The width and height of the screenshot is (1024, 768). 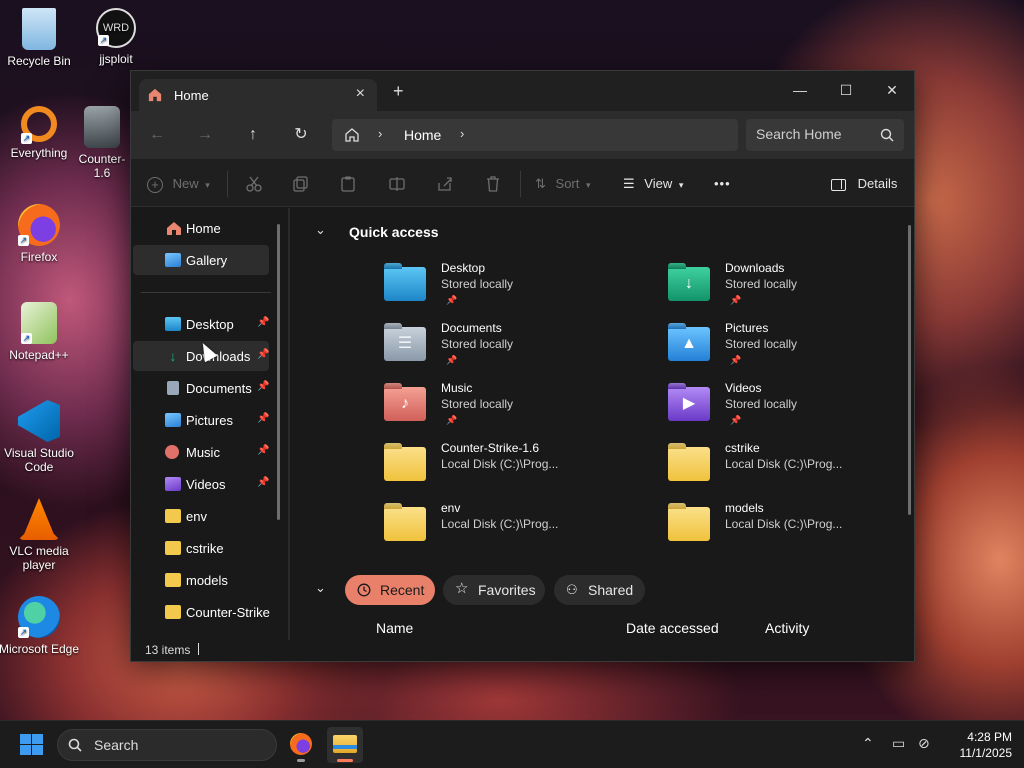 What do you see at coordinates (40, 234) in the screenshot?
I see `desktop-icon-firefox: ↗ Firefox` at bounding box center [40, 234].